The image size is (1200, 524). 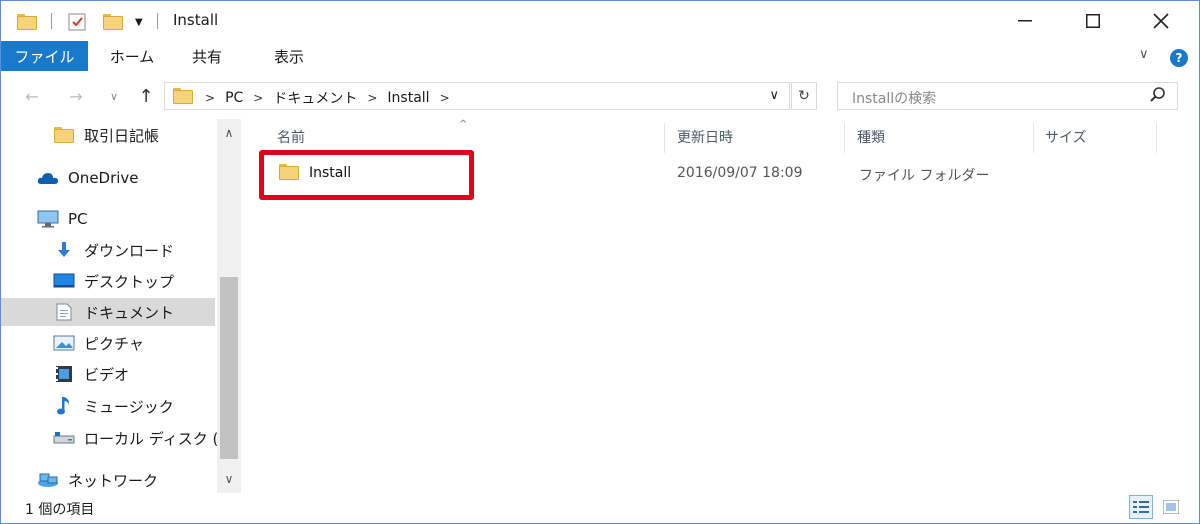 I want to click on search-box: Installの検索, so click(x=1007, y=96).